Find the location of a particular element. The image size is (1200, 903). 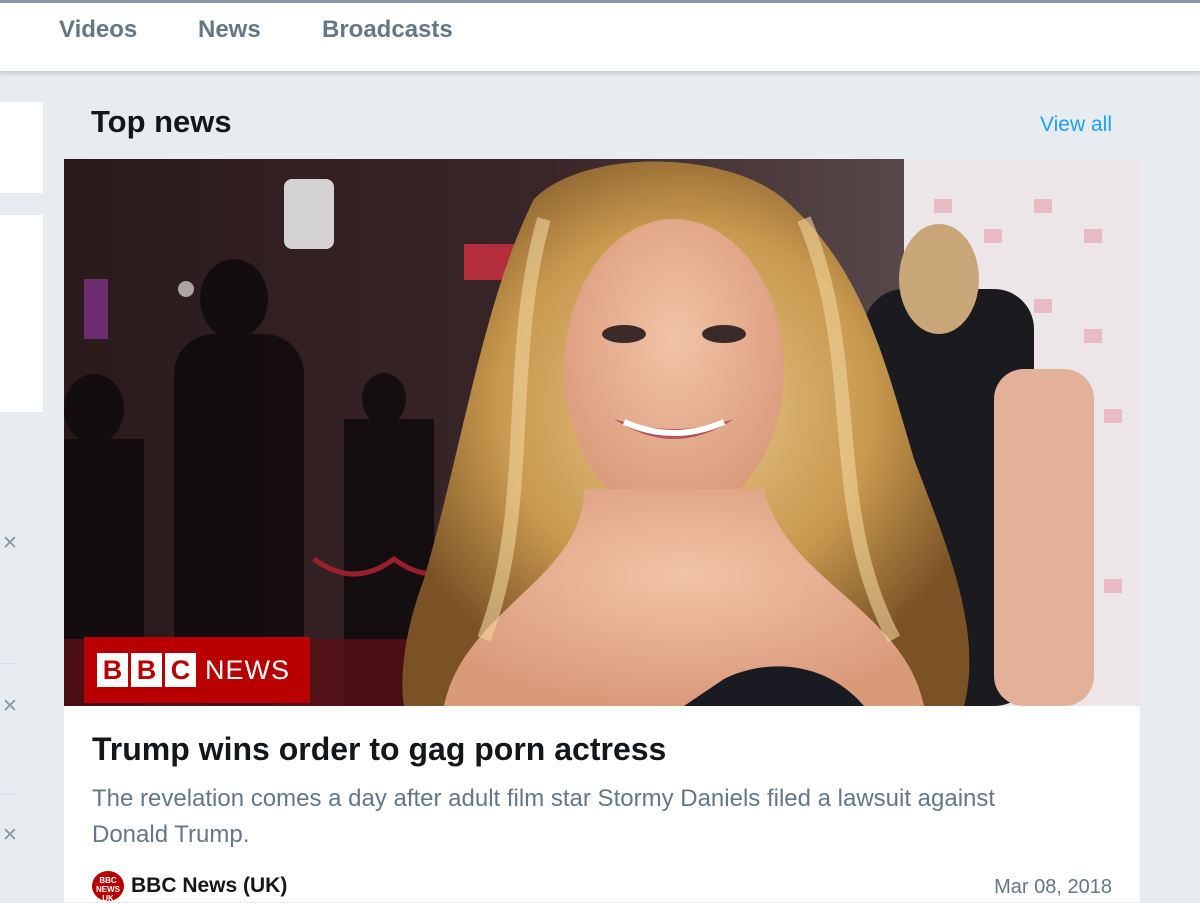

logo-text-line: NEWS is located at coordinates (108, 889).